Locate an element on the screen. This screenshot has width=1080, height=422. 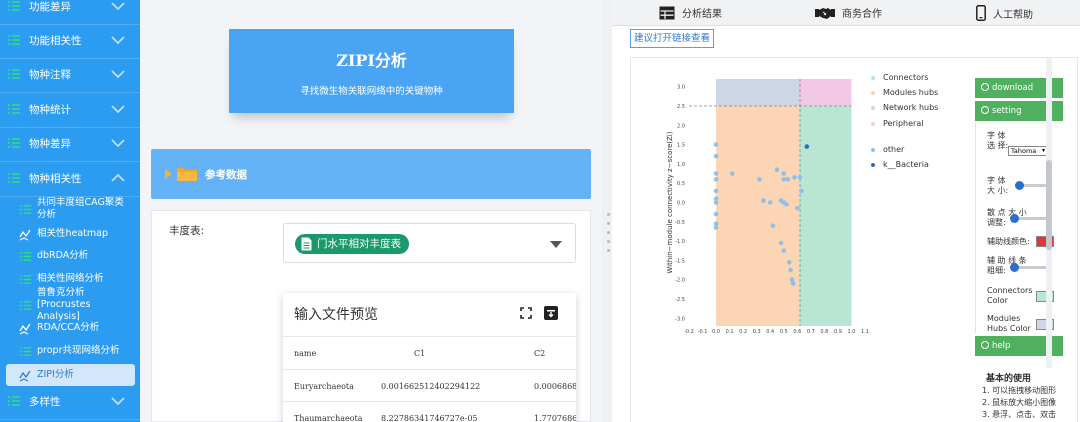
sidebar-subitem-0: 共同丰度组CAG聚类分析 is located at coordinates (70, 209).